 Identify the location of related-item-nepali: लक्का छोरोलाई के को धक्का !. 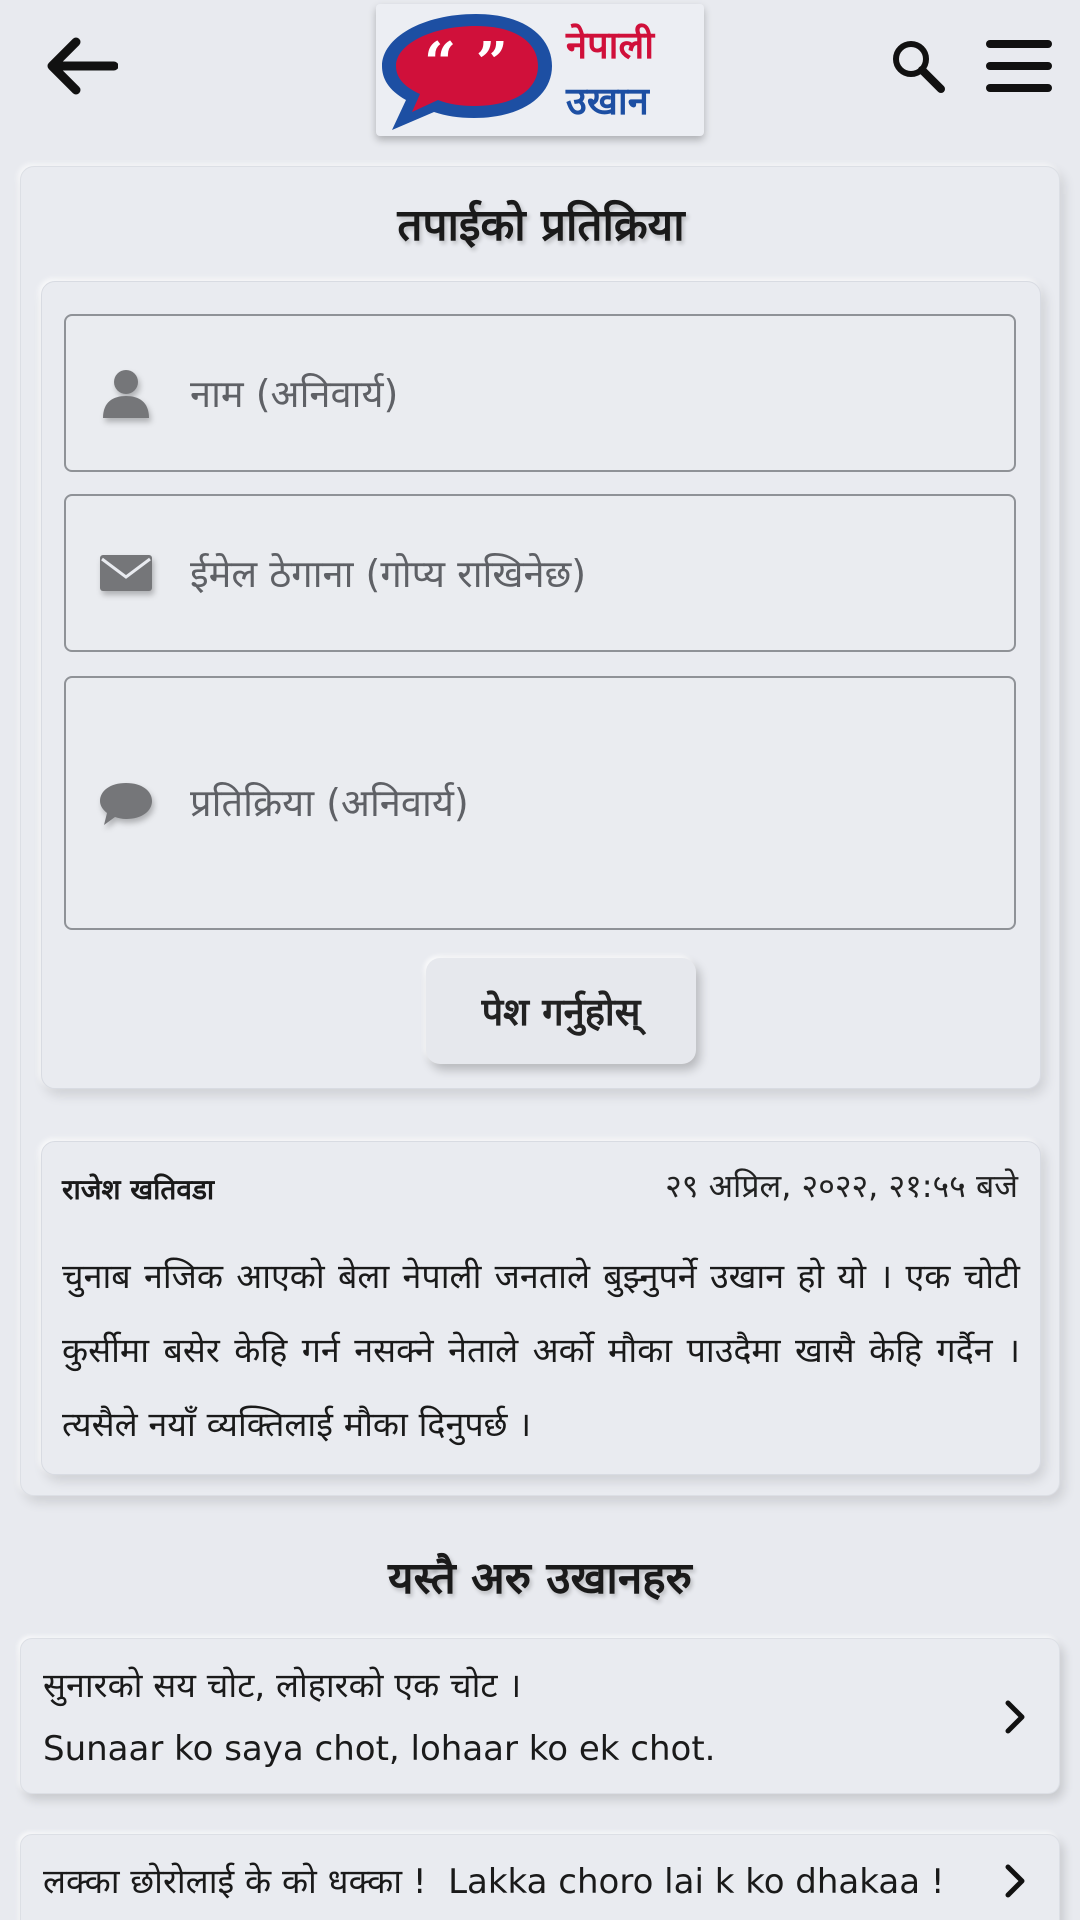
(235, 1882).